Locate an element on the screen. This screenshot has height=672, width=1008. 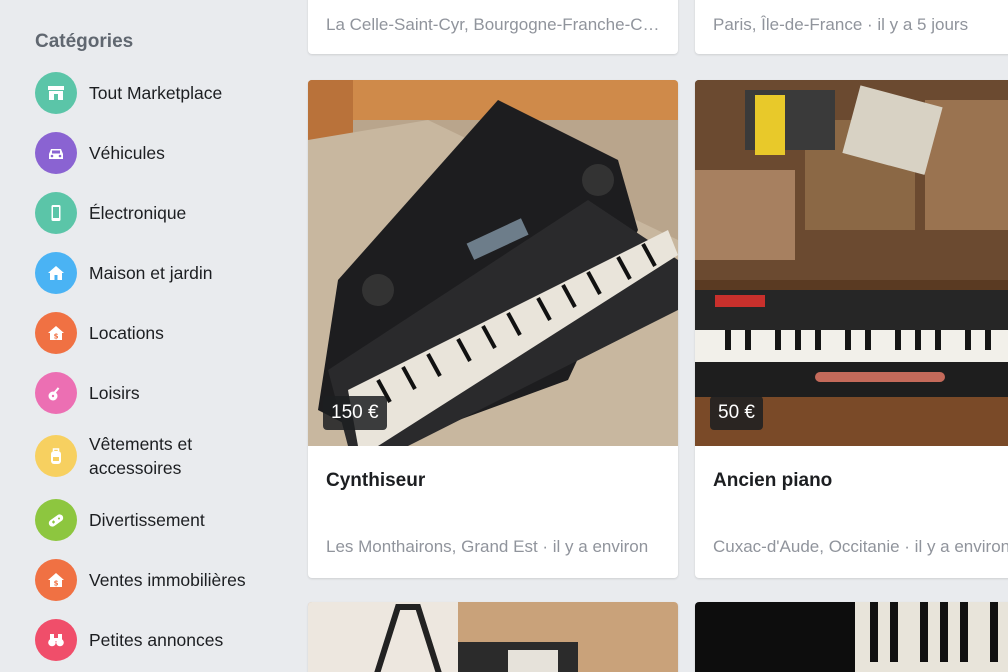
rental-house-icon: $ is located at coordinates (56, 333).